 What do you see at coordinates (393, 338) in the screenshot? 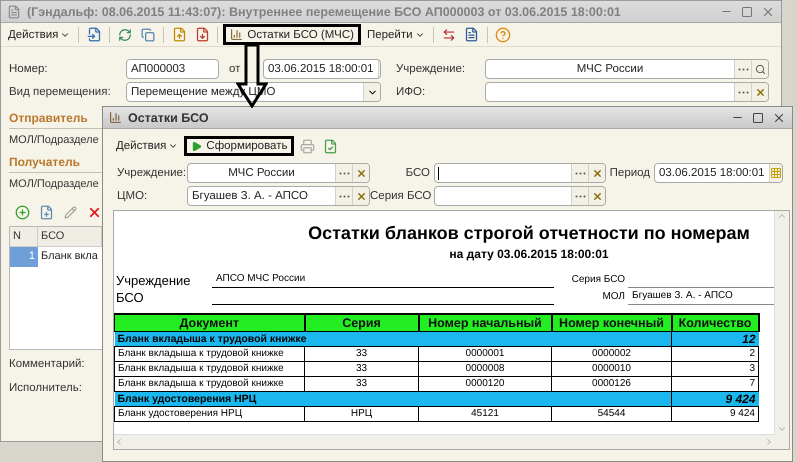
I see `group-cell: Бланк вкладыша к трудовой книжке` at bounding box center [393, 338].